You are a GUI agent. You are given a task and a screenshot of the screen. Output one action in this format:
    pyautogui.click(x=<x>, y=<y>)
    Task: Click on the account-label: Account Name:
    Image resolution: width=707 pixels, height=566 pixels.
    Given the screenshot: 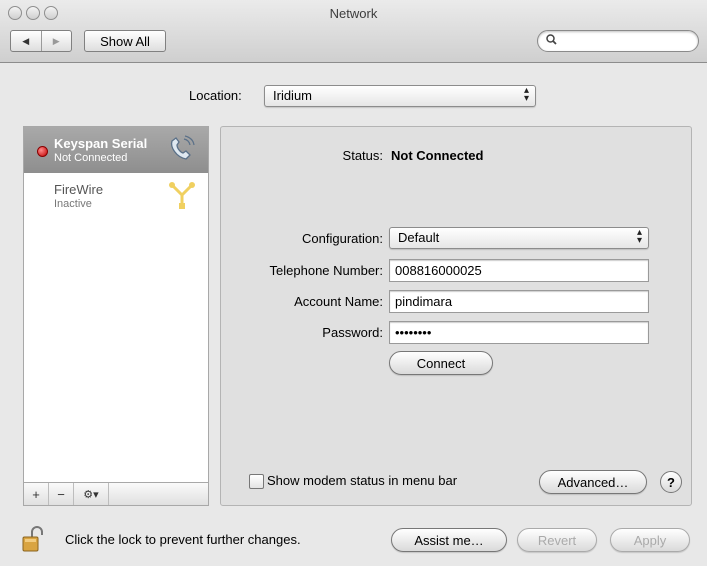 What is the action you would take?
    pyautogui.click(x=338, y=301)
    